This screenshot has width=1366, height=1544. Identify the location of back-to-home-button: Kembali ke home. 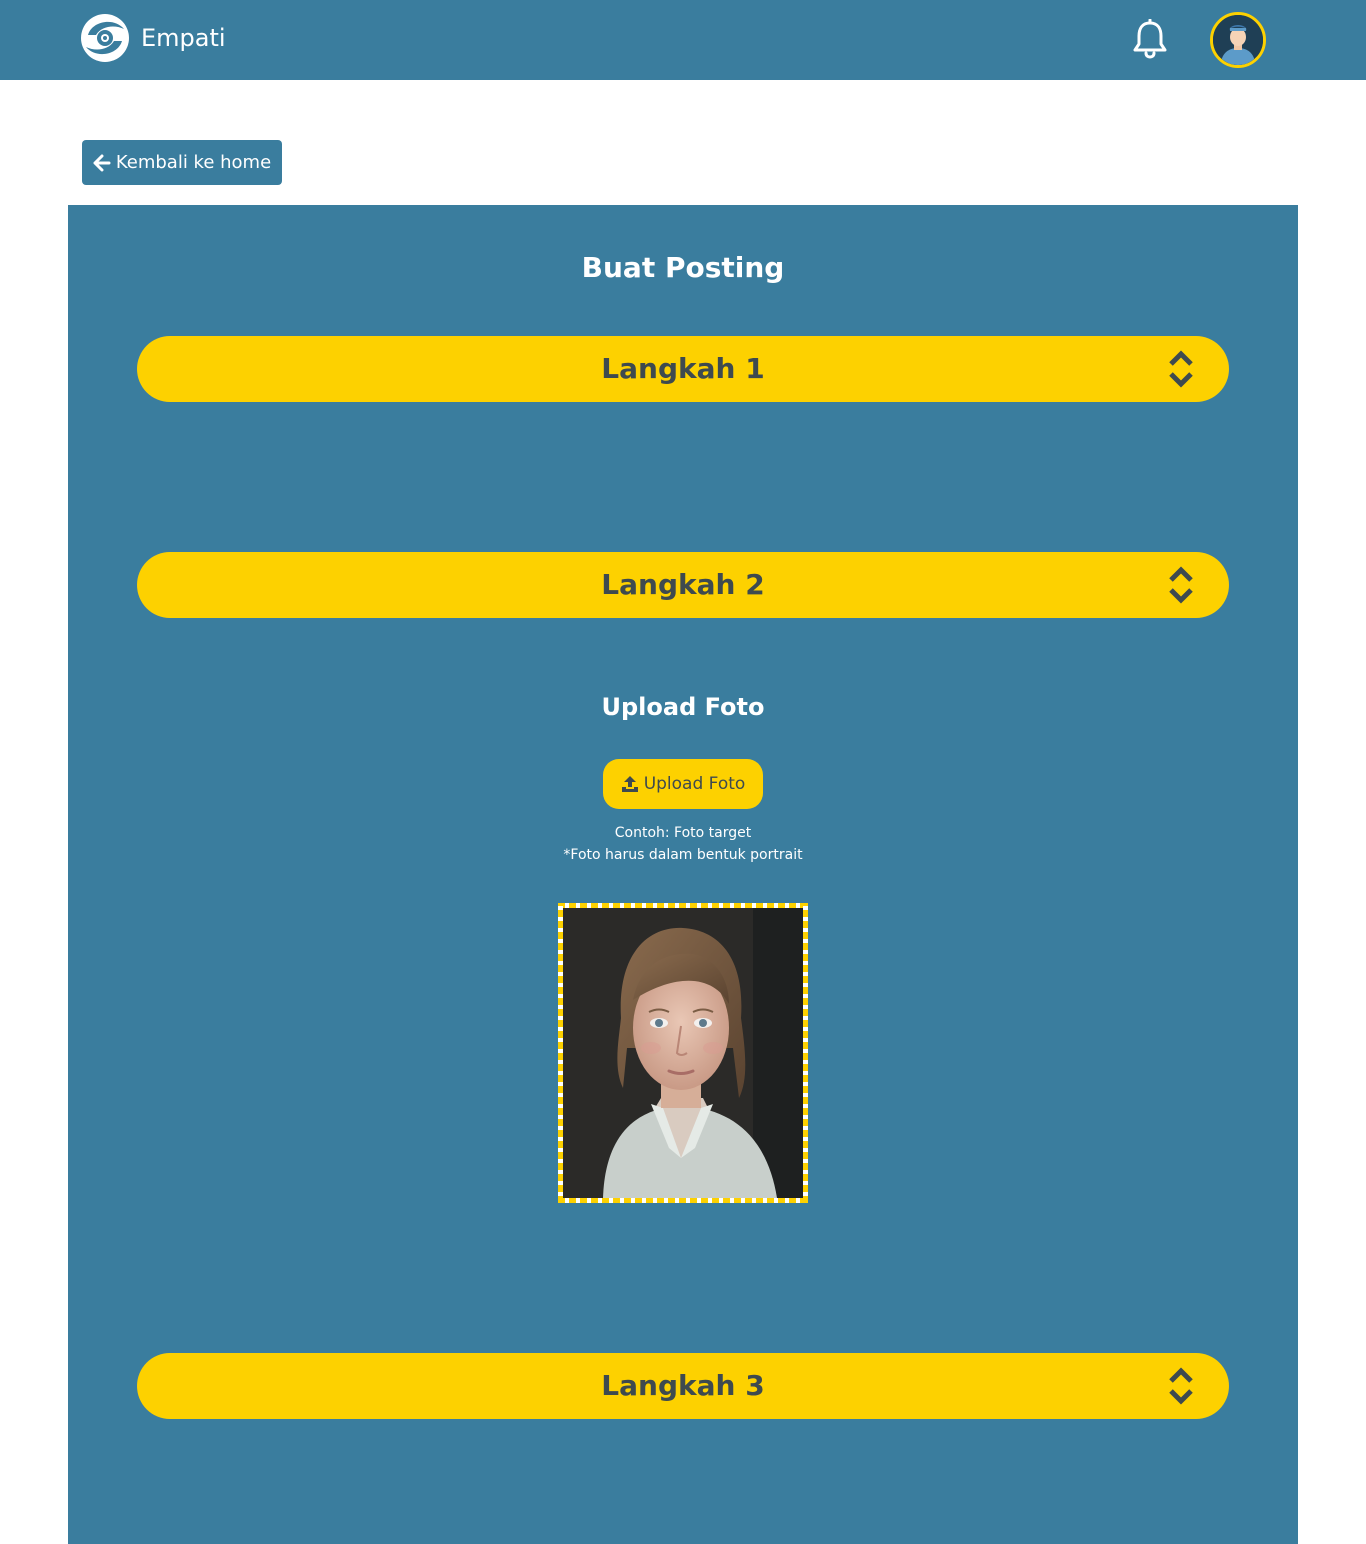
(182, 162).